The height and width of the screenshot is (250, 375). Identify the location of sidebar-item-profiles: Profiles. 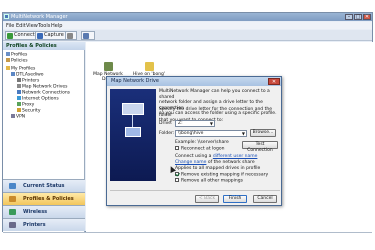
(16, 55).